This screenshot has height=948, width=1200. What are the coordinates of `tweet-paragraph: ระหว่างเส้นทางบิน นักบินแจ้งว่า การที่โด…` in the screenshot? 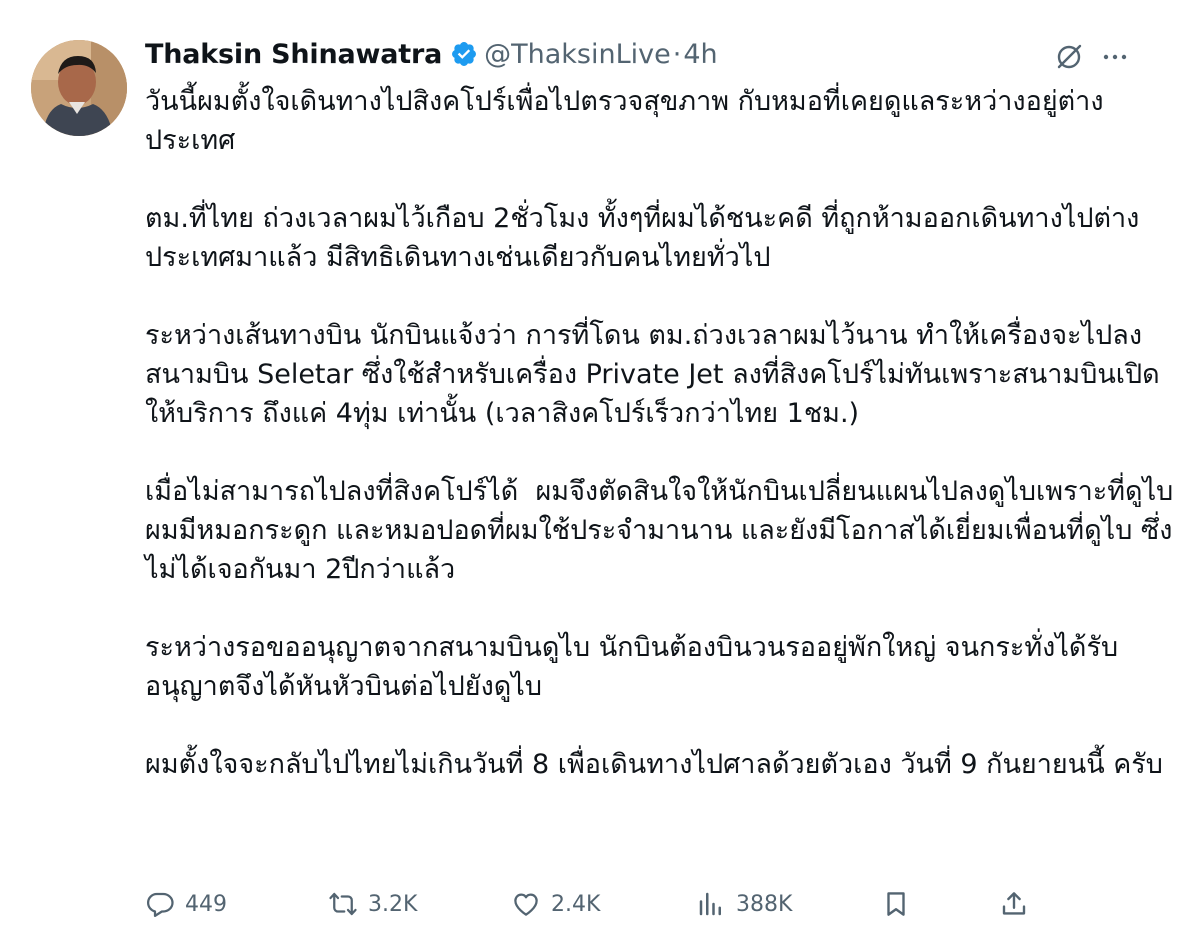 It's located at (652, 374).